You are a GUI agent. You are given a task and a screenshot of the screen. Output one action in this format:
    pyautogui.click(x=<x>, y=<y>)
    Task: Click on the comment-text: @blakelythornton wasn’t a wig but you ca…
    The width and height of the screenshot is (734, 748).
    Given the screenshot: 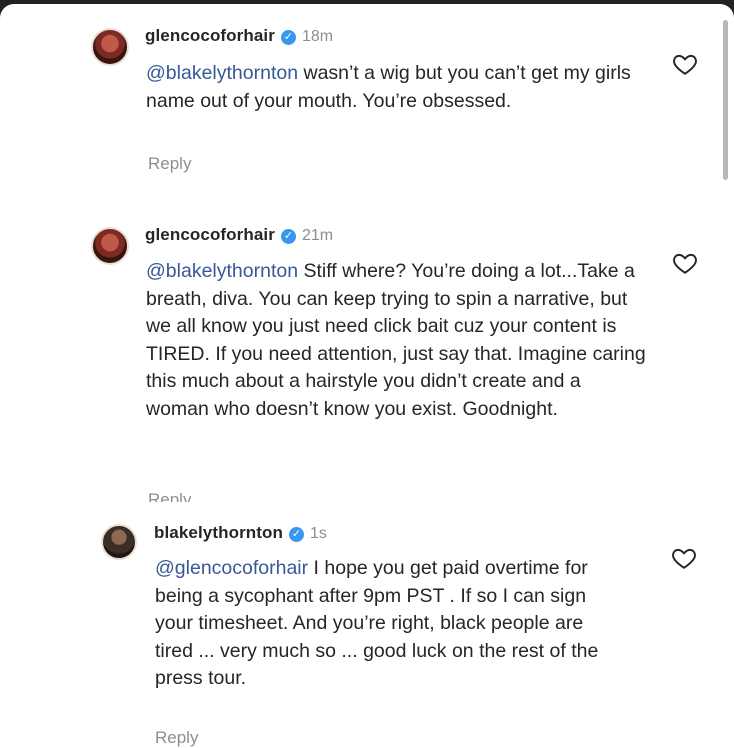 What is the action you would take?
    pyautogui.click(x=393, y=87)
    